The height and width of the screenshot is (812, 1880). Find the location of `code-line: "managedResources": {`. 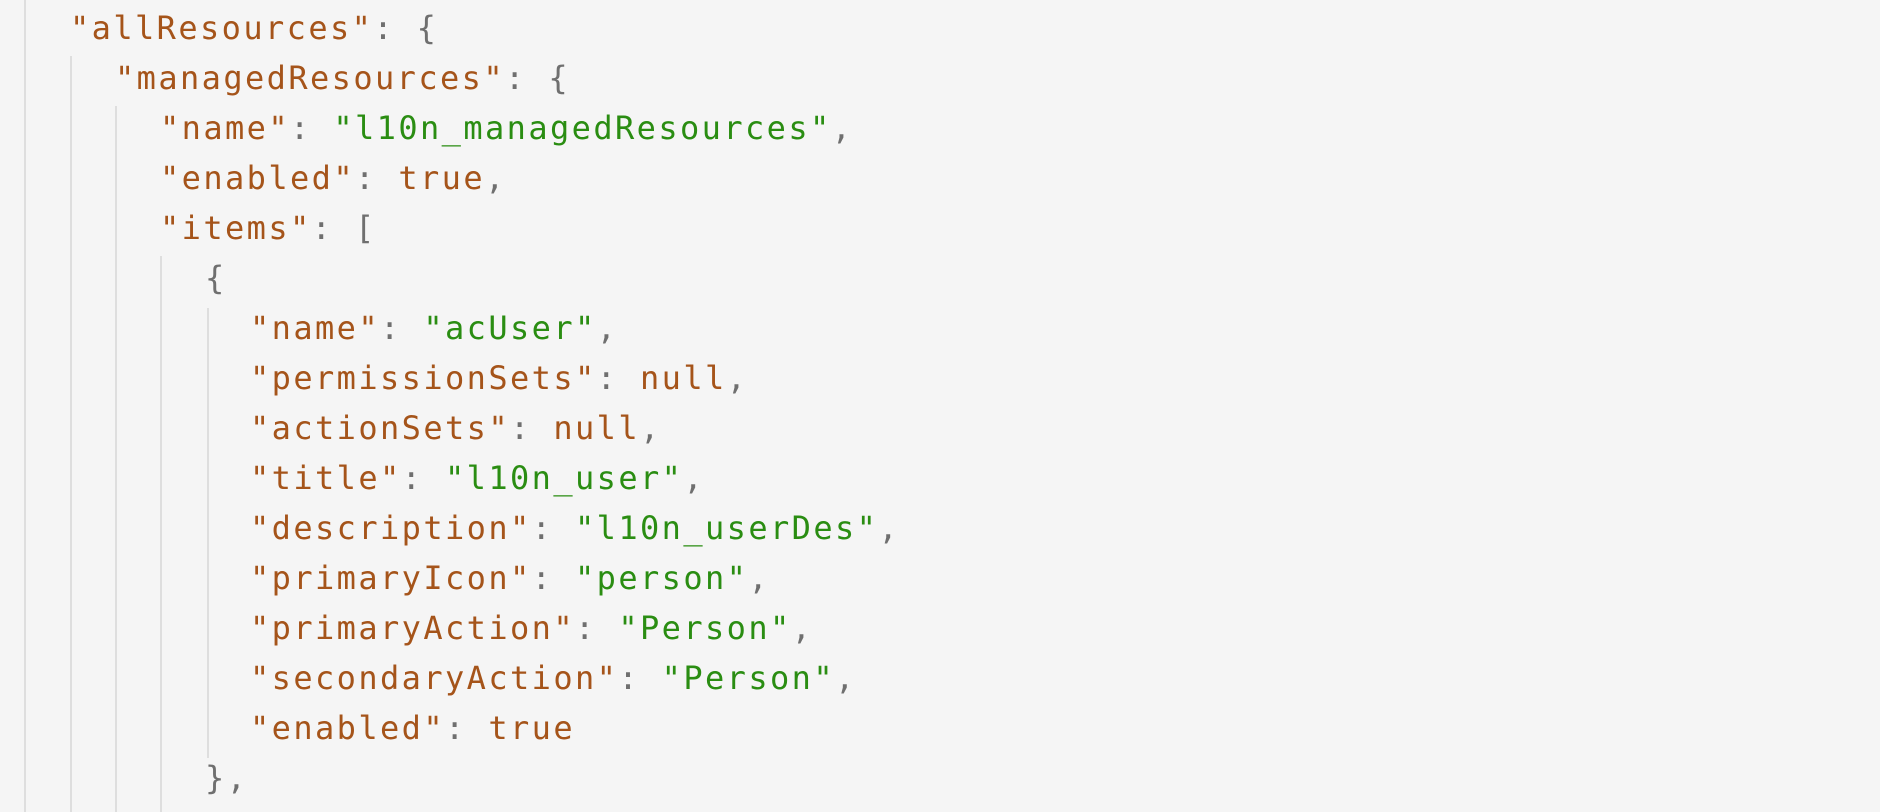

code-line: "managedResources": { is located at coordinates (342, 78).